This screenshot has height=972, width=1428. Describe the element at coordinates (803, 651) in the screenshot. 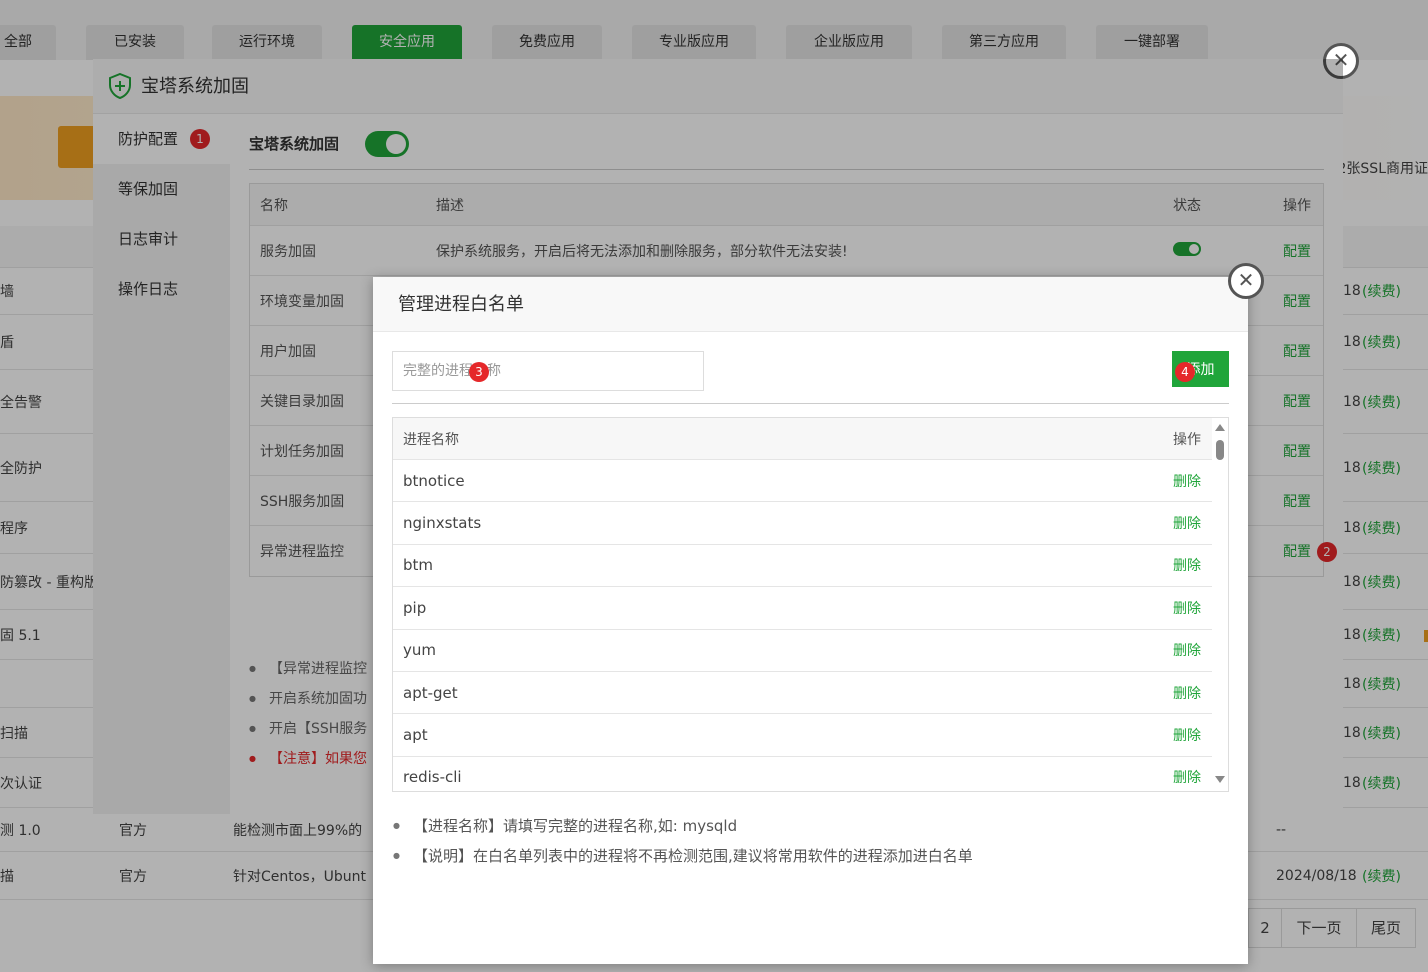

I see `table-row: yum 删除` at that location.